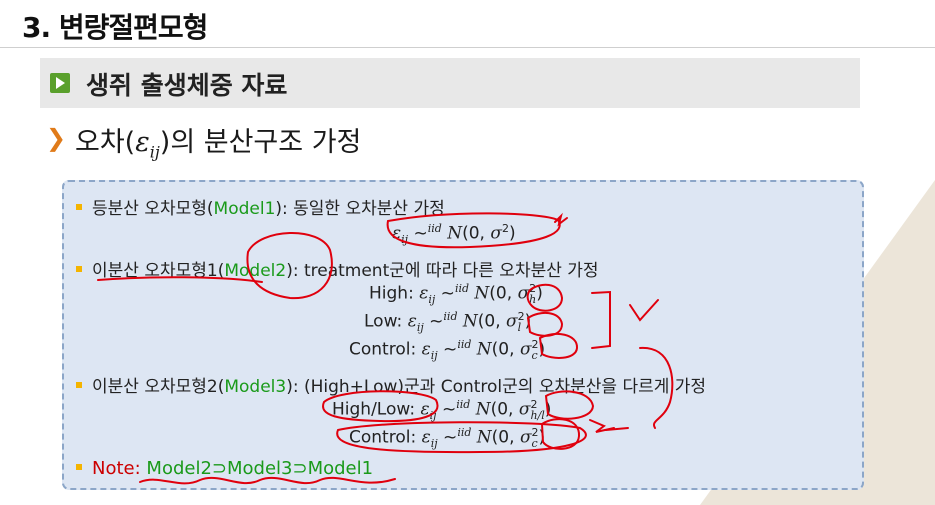 The height and width of the screenshot is (505, 935). Describe the element at coordinates (609, 426) in the screenshot. I see `ink-arrow-scribble` at that location.